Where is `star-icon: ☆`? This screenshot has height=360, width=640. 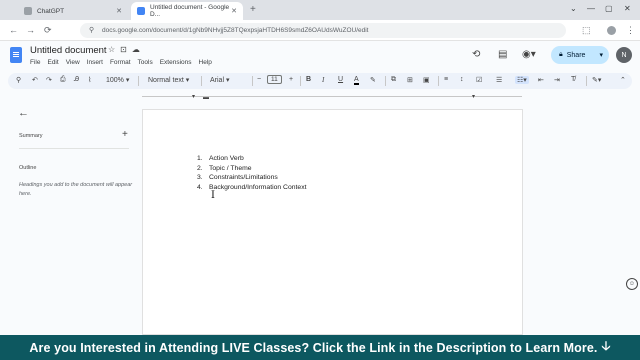 star-icon: ☆ is located at coordinates (114, 49).